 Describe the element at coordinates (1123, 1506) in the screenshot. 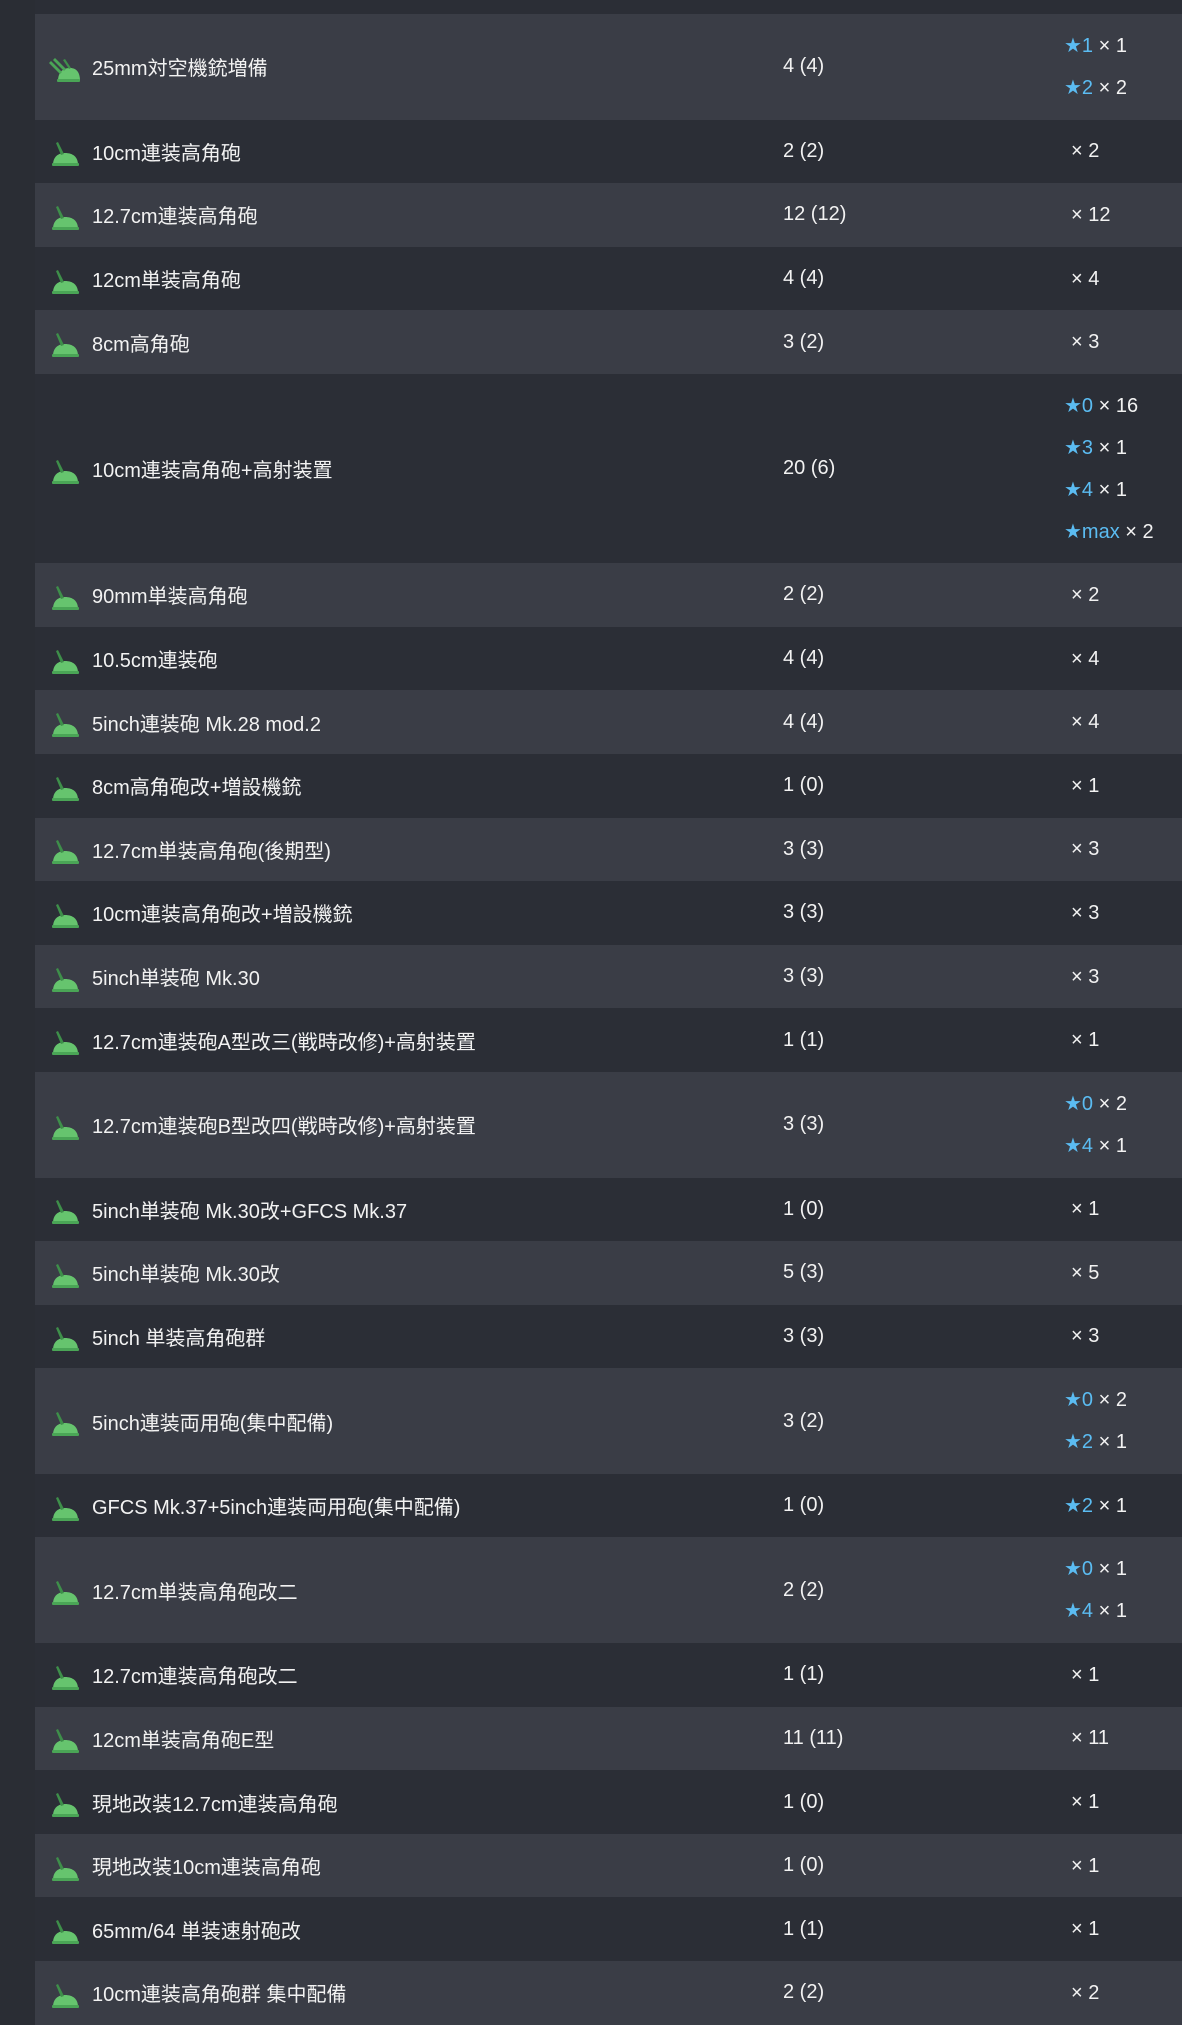

I see `improvement-breakdown: ★2 × 1` at that location.